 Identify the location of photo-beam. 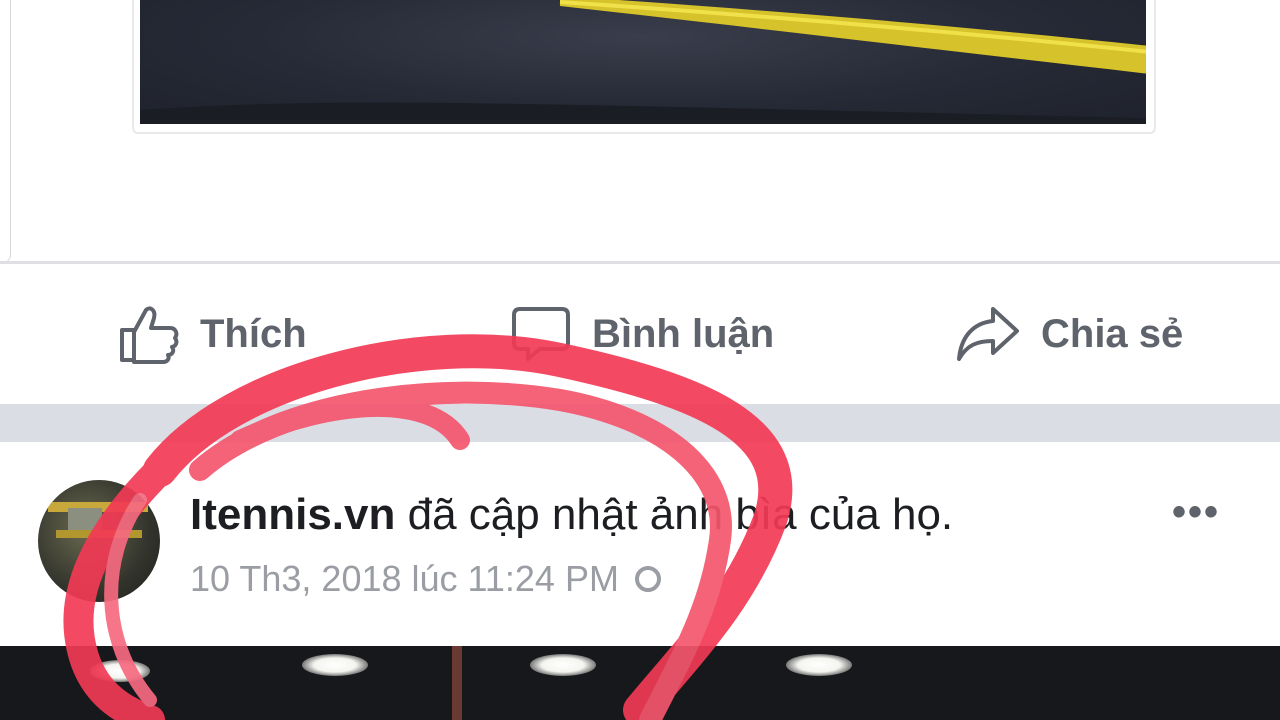
(457, 683).